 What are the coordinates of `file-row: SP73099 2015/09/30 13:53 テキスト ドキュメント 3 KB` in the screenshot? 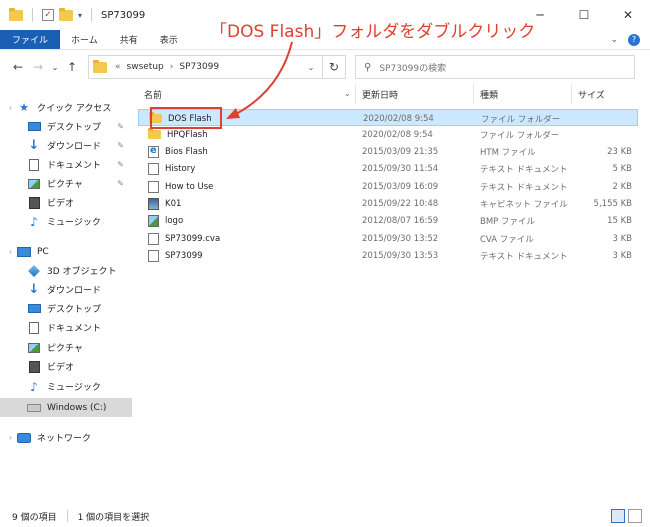 It's located at (388, 255).